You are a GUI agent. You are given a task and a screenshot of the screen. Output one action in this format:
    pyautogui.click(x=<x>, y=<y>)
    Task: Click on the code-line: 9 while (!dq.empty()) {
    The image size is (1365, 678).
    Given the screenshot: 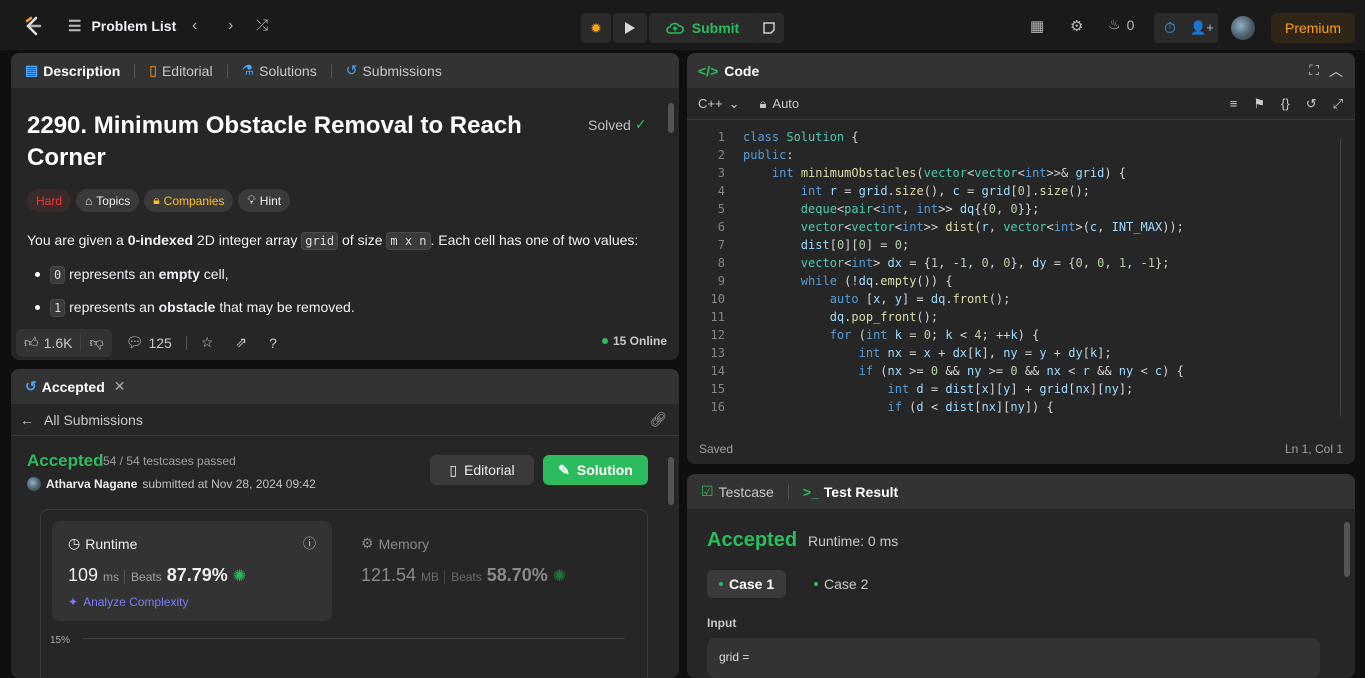 What is the action you would take?
    pyautogui.click(x=1021, y=281)
    